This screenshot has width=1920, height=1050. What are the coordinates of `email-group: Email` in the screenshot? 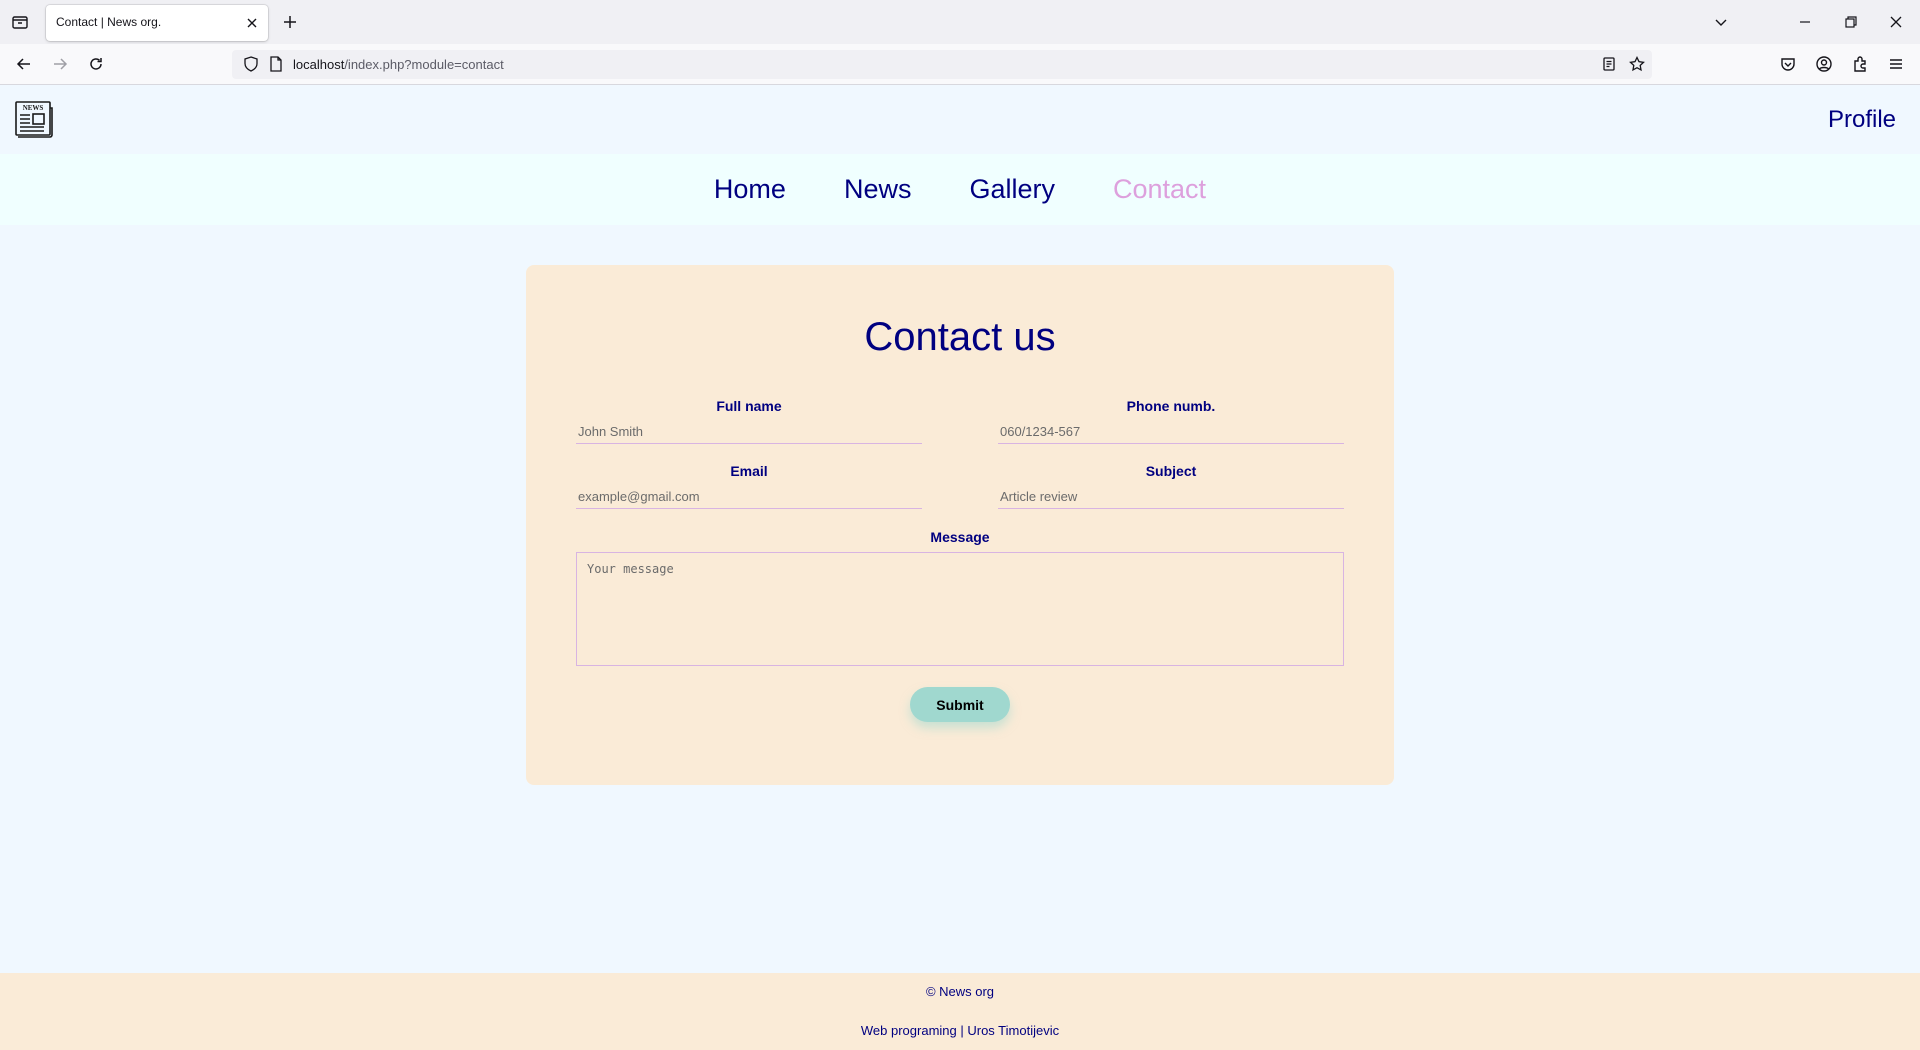 It's located at (749, 486).